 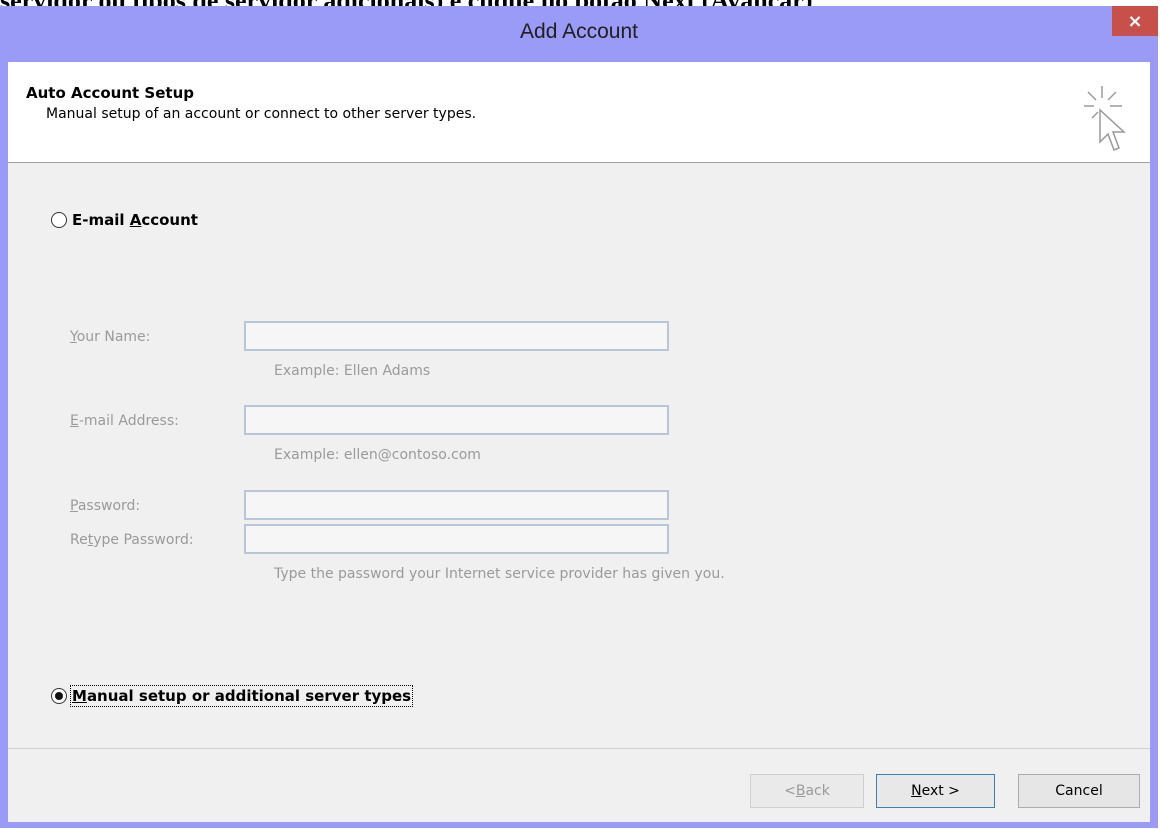 What do you see at coordinates (59, 220) in the screenshot?
I see `email-account-radio` at bounding box center [59, 220].